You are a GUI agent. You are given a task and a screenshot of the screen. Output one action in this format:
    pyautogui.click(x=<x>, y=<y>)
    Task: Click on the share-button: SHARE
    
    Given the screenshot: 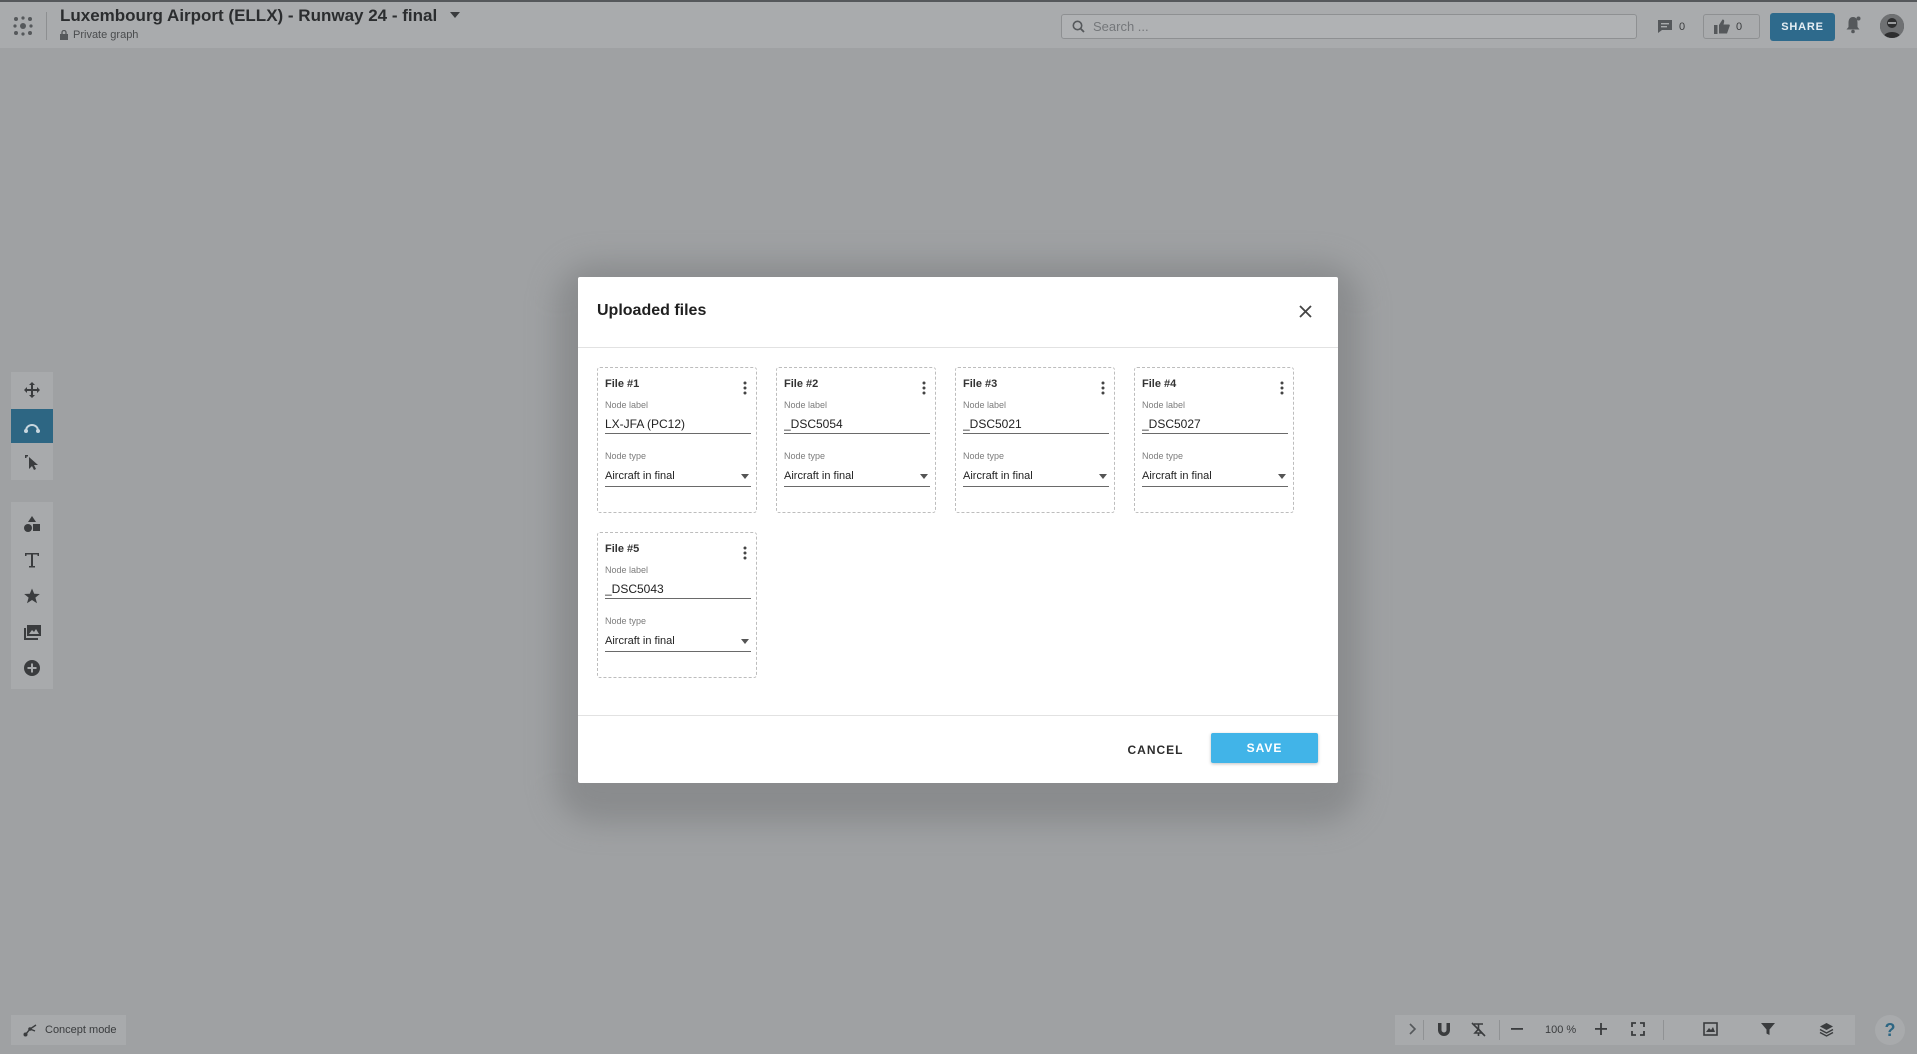 What is the action you would take?
    pyautogui.click(x=1802, y=27)
    